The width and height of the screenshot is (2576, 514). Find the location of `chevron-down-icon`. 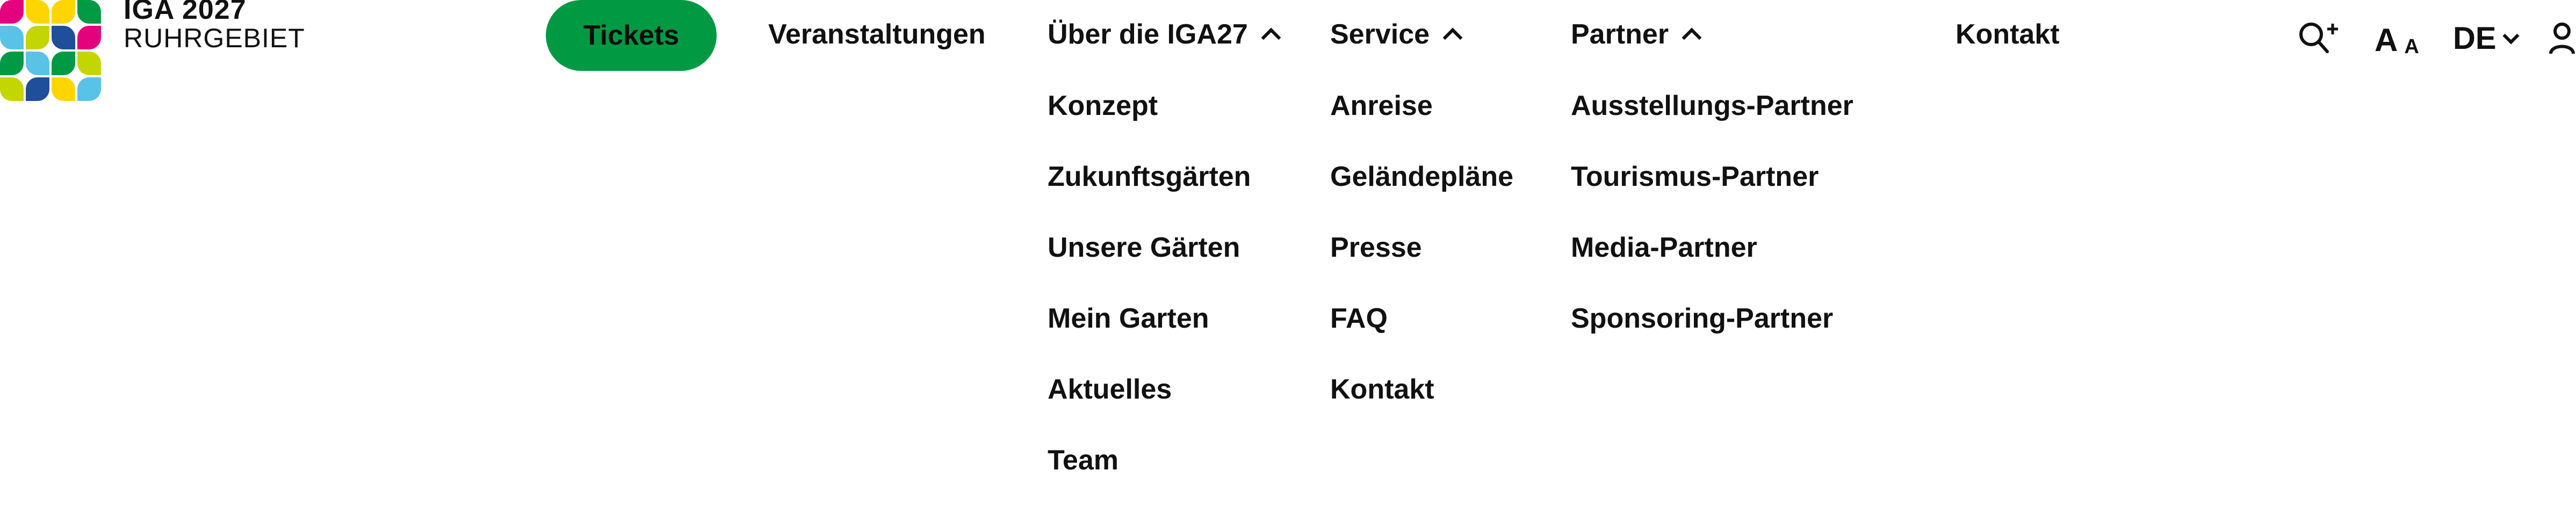

chevron-down-icon is located at coordinates (2511, 36).